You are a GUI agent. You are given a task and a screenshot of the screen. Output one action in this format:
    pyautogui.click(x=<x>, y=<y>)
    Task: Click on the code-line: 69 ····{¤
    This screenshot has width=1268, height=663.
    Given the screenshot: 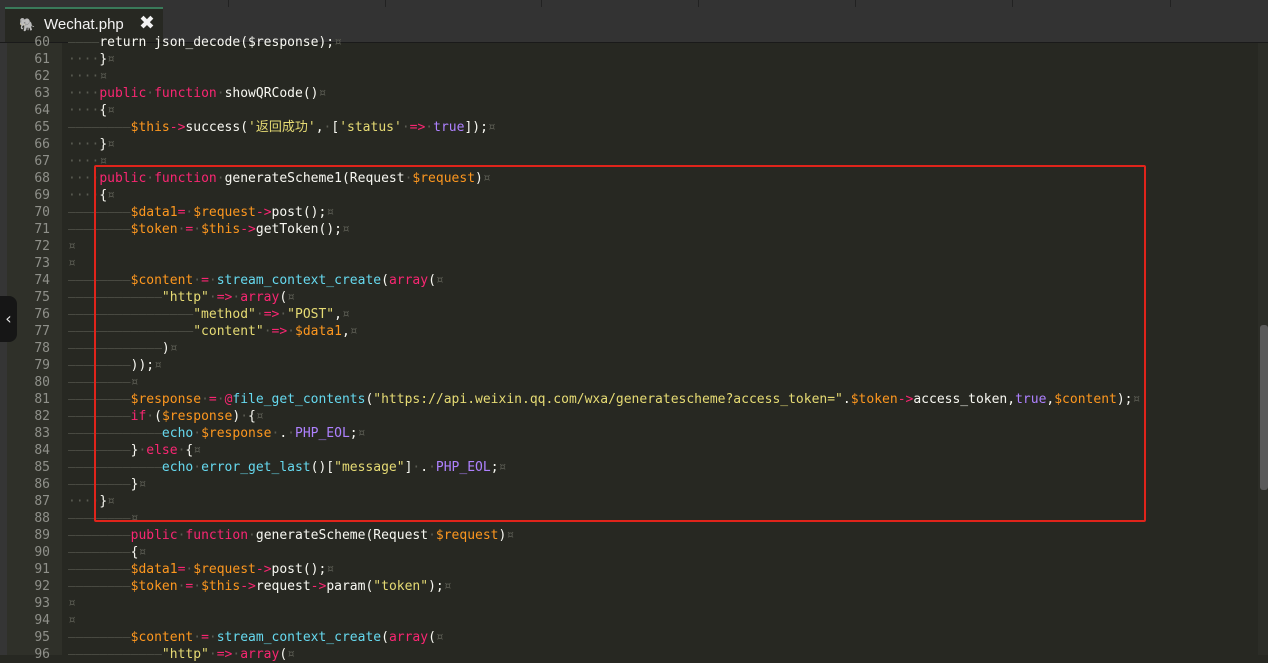 What is the action you would take?
    pyautogui.click(x=634, y=195)
    